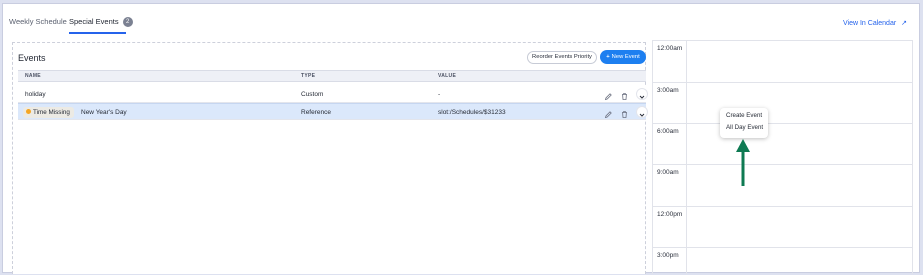 This screenshot has height=275, width=923. Describe the element at coordinates (332, 76) in the screenshot. I see `table-header: NAME TYPE VALUE` at that location.